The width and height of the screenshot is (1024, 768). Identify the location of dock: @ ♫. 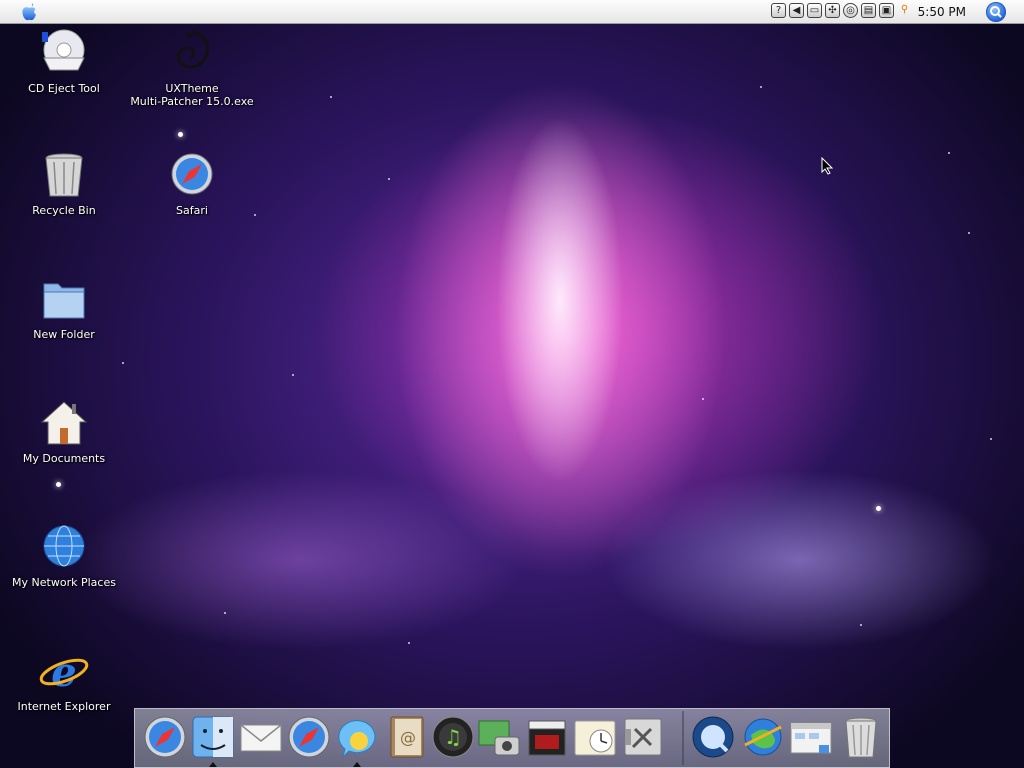
(512, 738).